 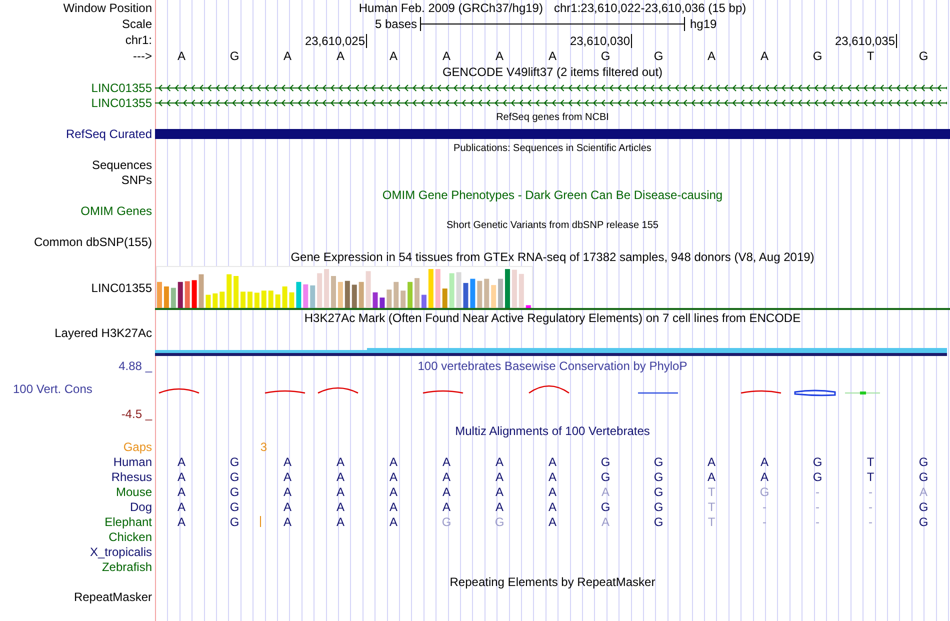 What do you see at coordinates (134, 491) in the screenshot?
I see `track-label: Mouse` at bounding box center [134, 491].